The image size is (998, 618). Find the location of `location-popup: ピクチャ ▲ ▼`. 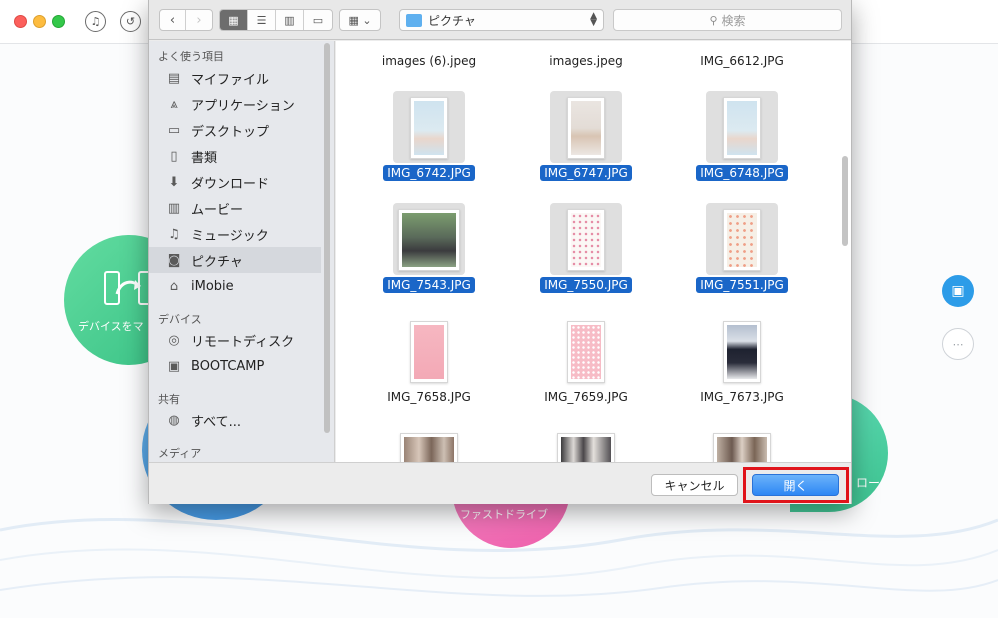

location-popup: ピクチャ ▲ ▼ is located at coordinates (501, 20).